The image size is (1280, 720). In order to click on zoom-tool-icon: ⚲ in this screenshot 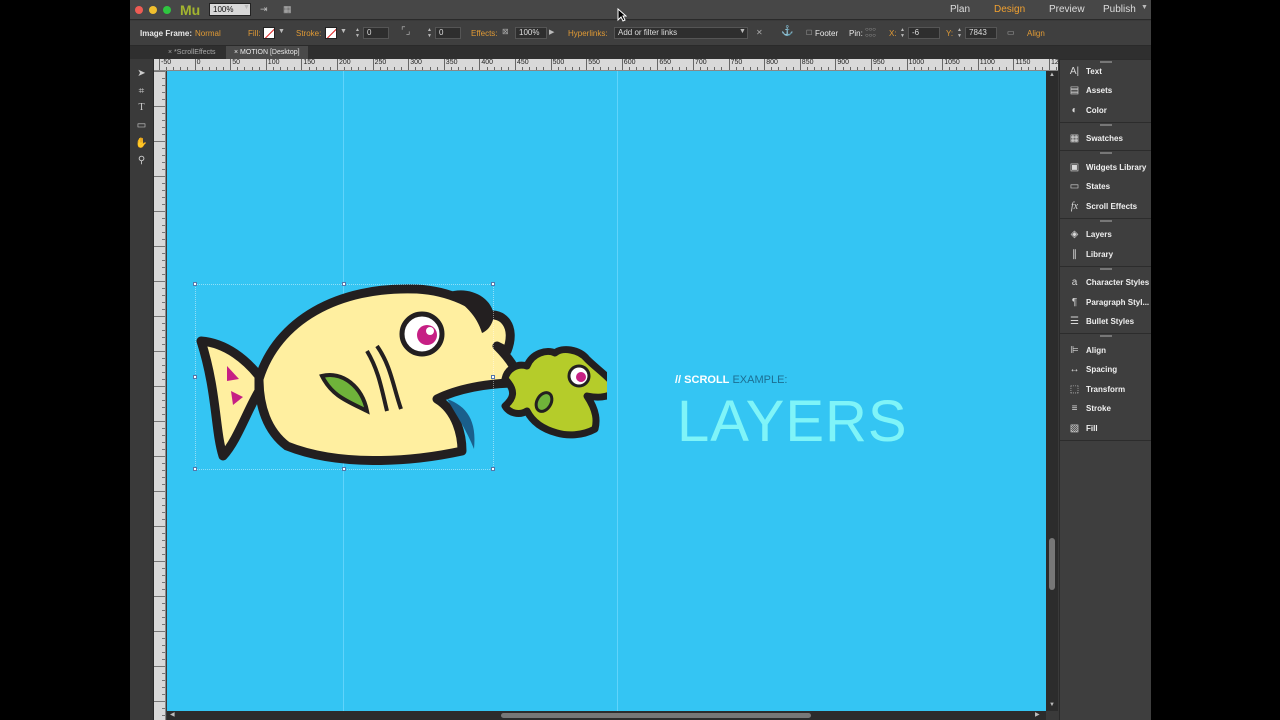, I will do `click(141, 160)`.